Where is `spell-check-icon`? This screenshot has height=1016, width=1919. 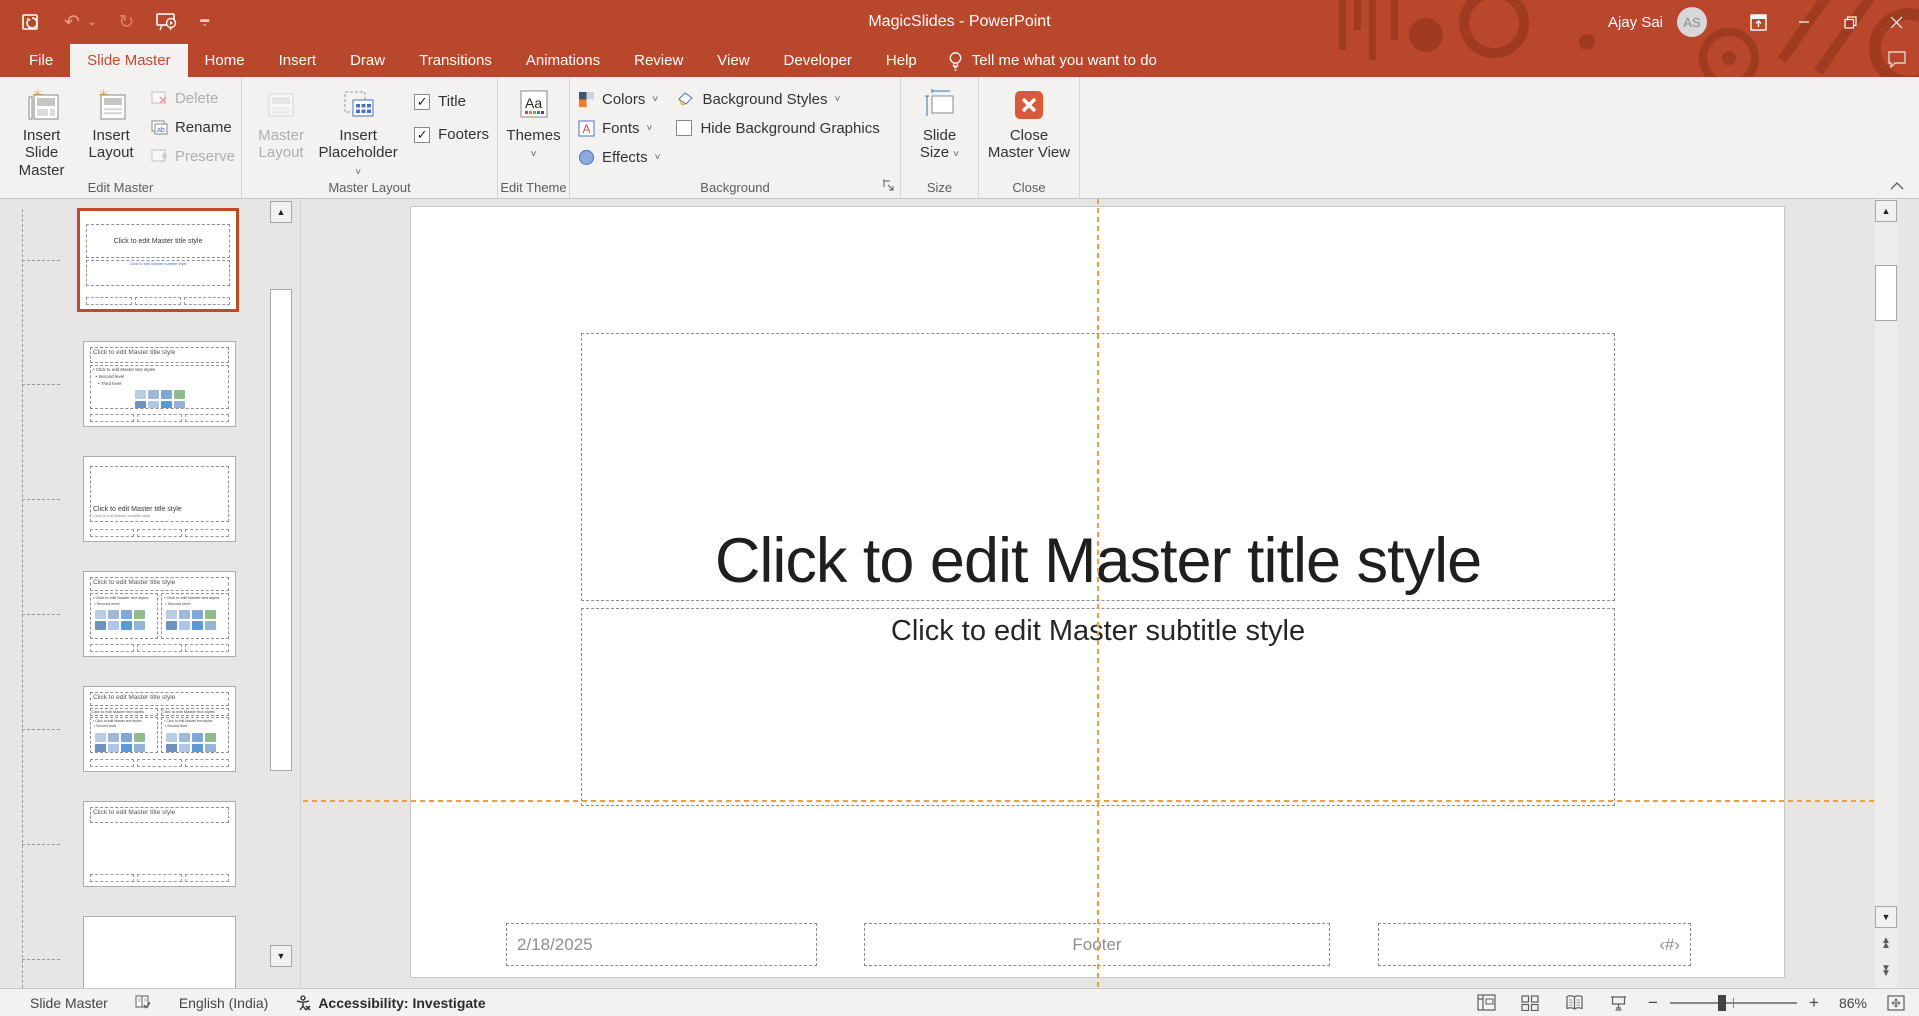
spell-check-icon is located at coordinates (143, 1002).